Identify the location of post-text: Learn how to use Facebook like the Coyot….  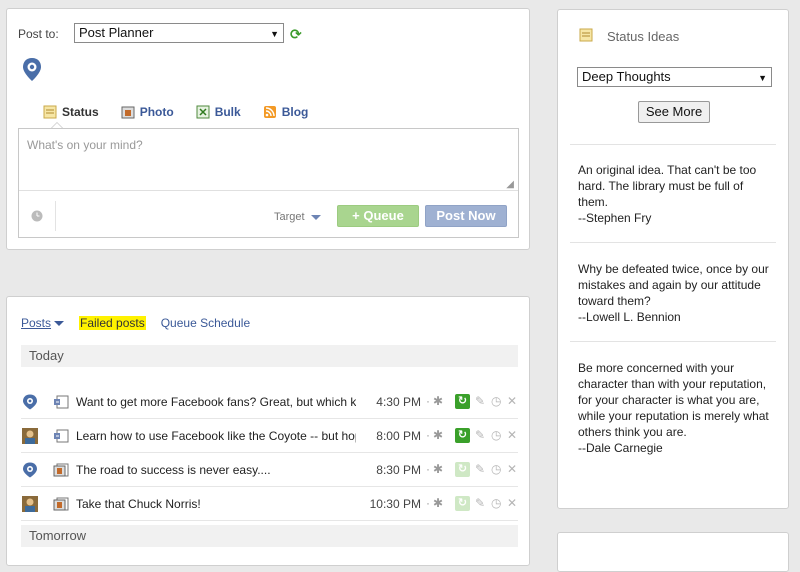
(216, 436).